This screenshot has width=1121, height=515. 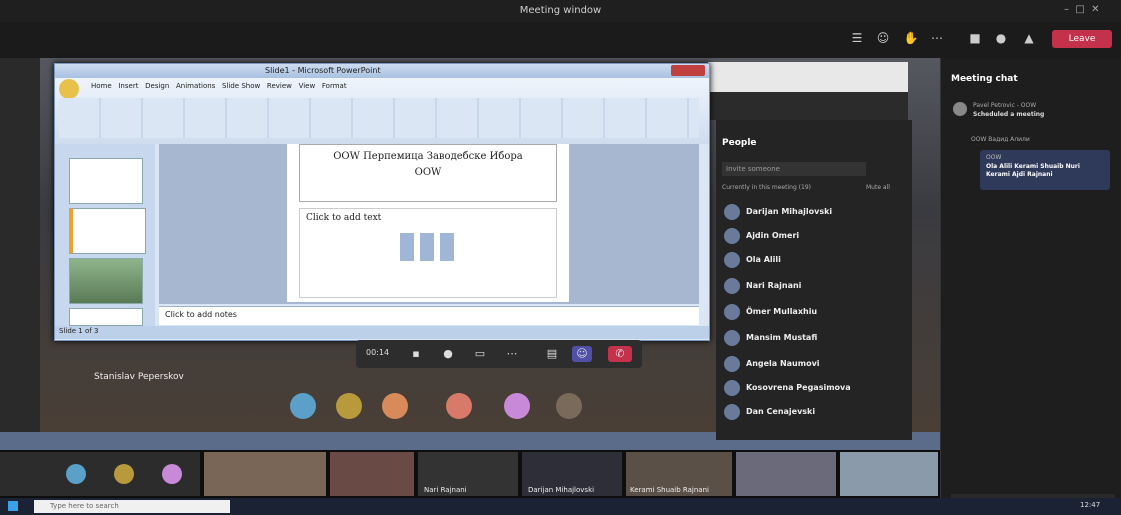 What do you see at coordinates (814, 287) in the screenshot?
I see `person-row: Nari Rajnani` at bounding box center [814, 287].